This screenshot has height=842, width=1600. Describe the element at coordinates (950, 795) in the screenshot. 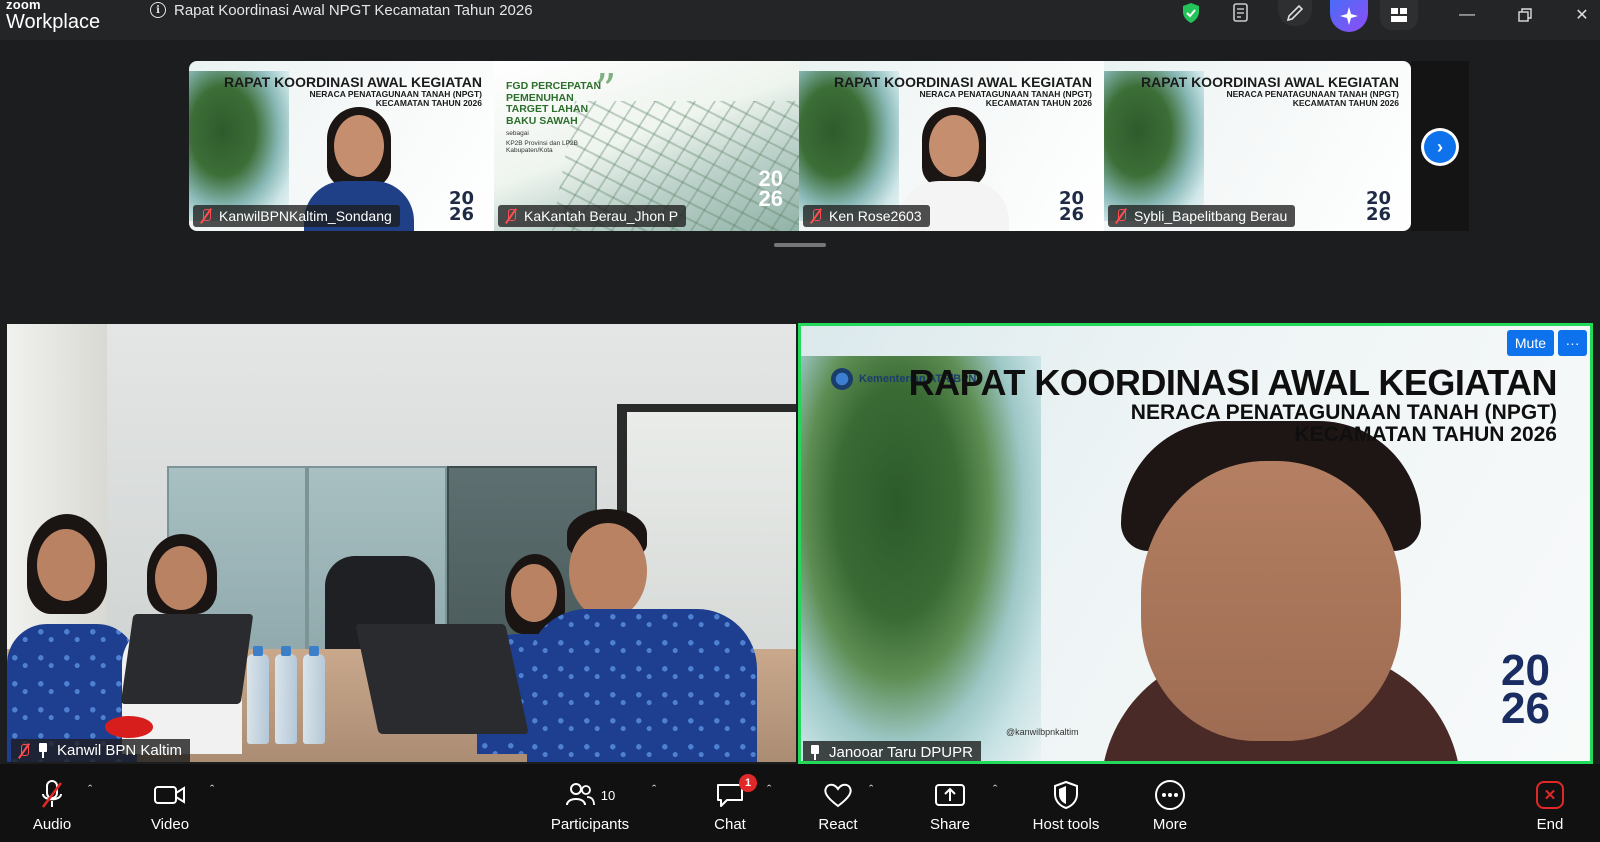

I see `share-screen-icon` at that location.